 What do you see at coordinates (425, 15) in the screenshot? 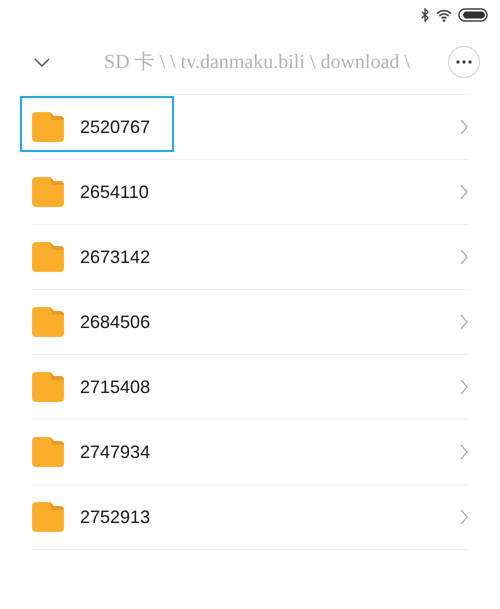
I see `bluetooth-icon` at bounding box center [425, 15].